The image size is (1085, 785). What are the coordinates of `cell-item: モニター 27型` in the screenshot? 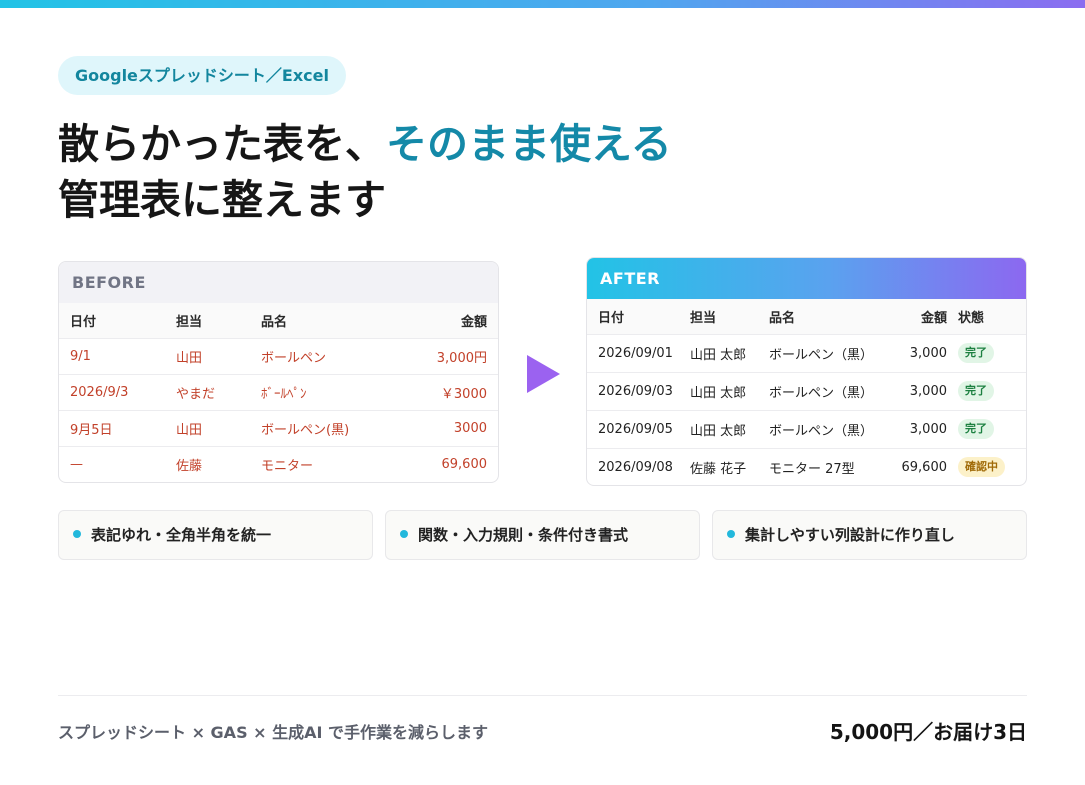 It's located at (812, 469).